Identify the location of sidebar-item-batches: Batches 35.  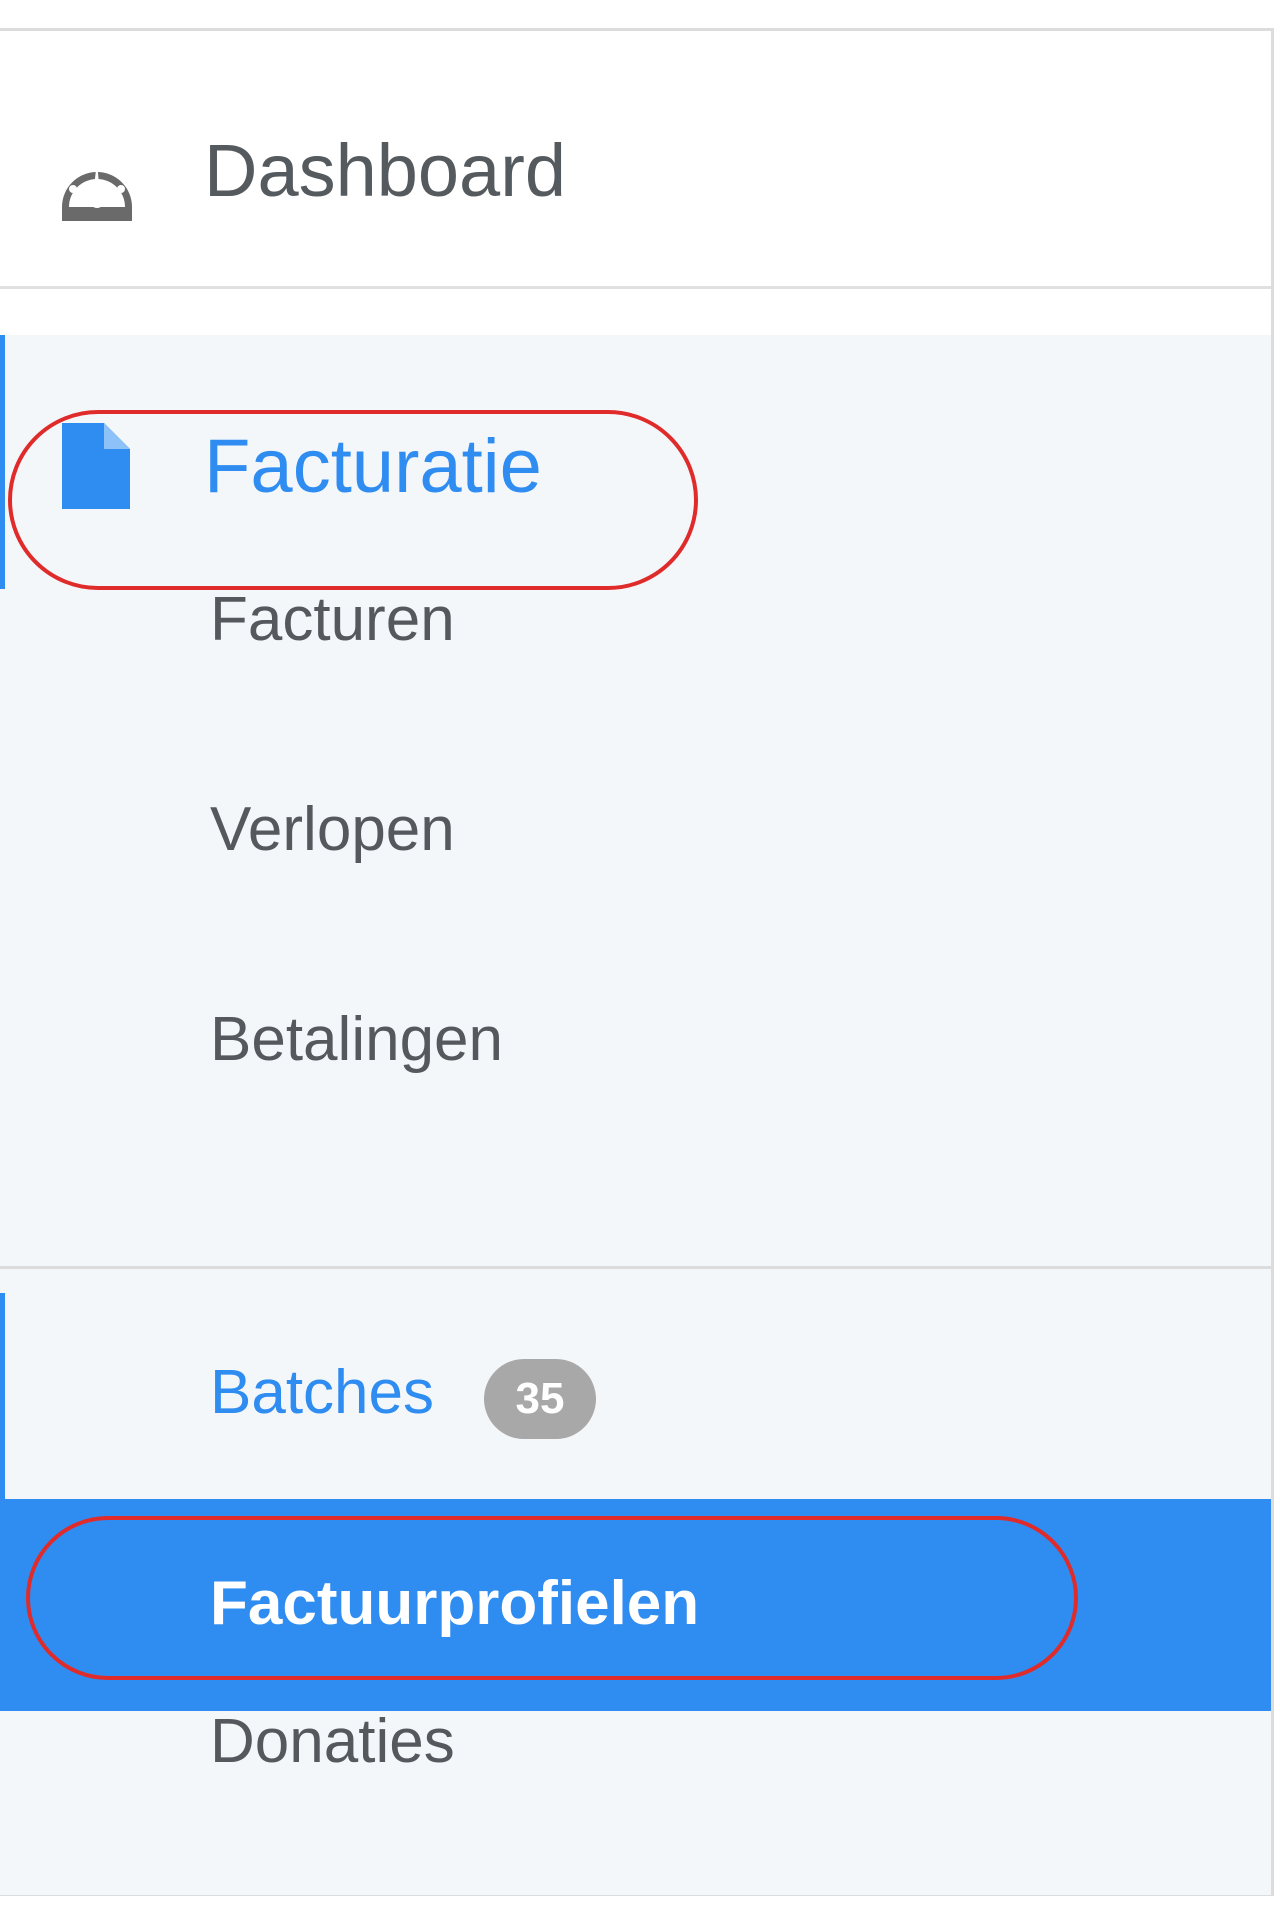
(635, 1396).